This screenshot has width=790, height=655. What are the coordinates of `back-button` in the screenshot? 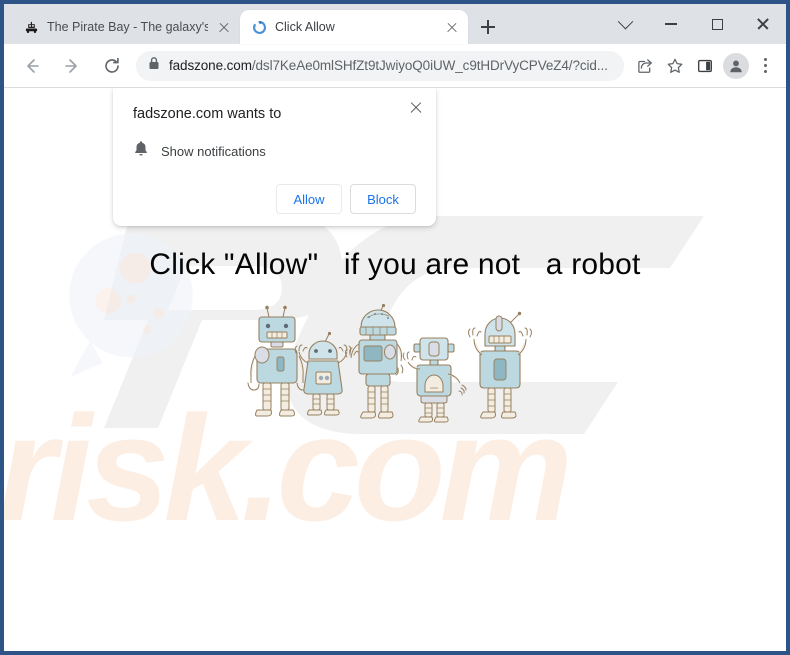 It's located at (32, 66).